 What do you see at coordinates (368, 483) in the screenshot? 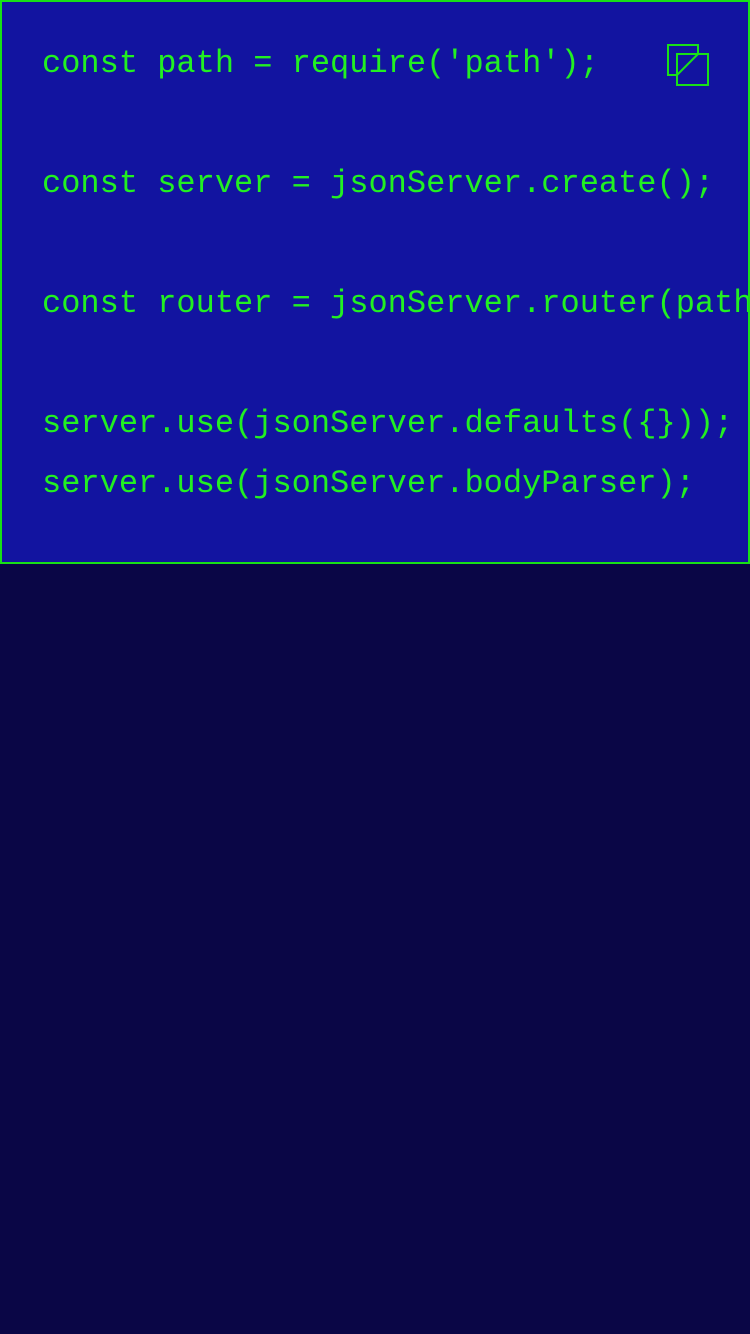
I see `code-line: server.use(jsonServer.bodyParser);` at bounding box center [368, 483].